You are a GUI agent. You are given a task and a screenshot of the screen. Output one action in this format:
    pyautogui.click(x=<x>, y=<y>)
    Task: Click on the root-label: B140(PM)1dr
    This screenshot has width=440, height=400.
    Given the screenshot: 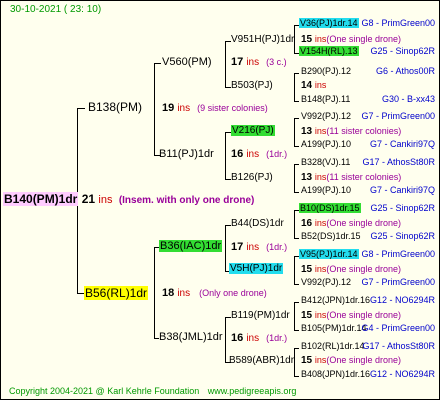 What is the action you would take?
    pyautogui.click(x=41, y=199)
    